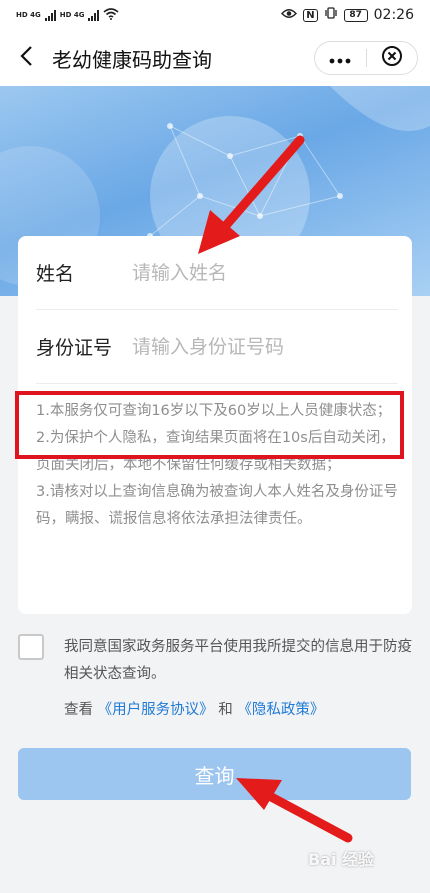 The width and height of the screenshot is (430, 893). I want to click on name-label: 姓名, so click(55, 274).